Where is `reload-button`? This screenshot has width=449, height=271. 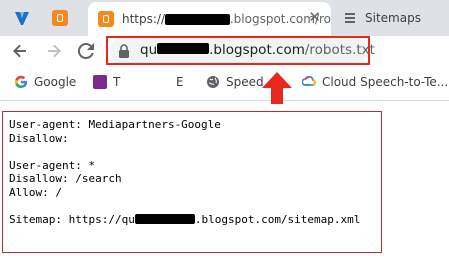 reload-button is located at coordinates (85, 53).